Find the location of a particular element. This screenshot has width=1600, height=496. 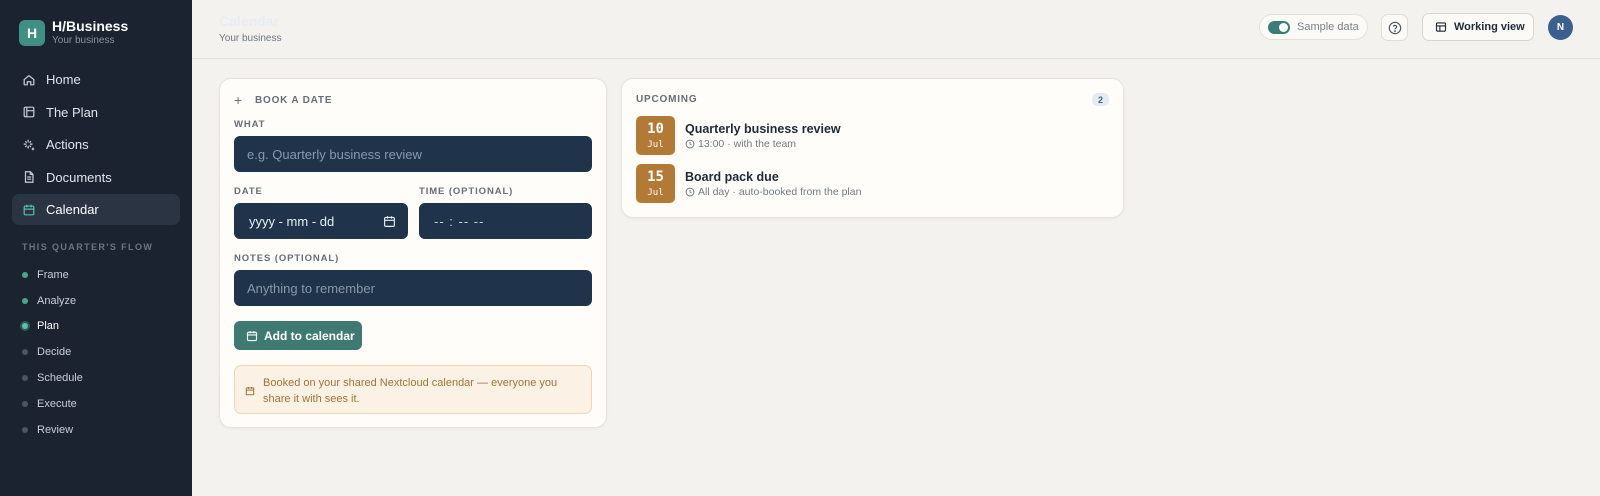

event-date-chip: 10 Jul is located at coordinates (655, 135).